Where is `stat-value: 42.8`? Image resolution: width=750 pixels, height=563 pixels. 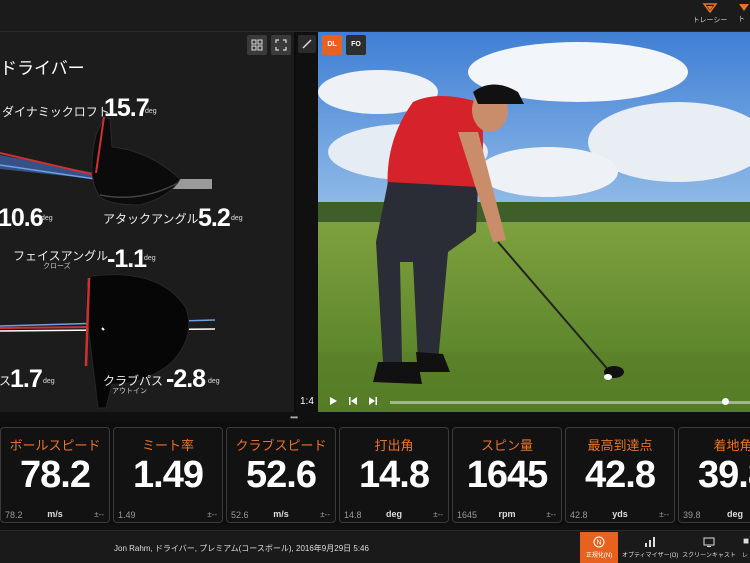
stat-value: 42.8 is located at coordinates (620, 475).